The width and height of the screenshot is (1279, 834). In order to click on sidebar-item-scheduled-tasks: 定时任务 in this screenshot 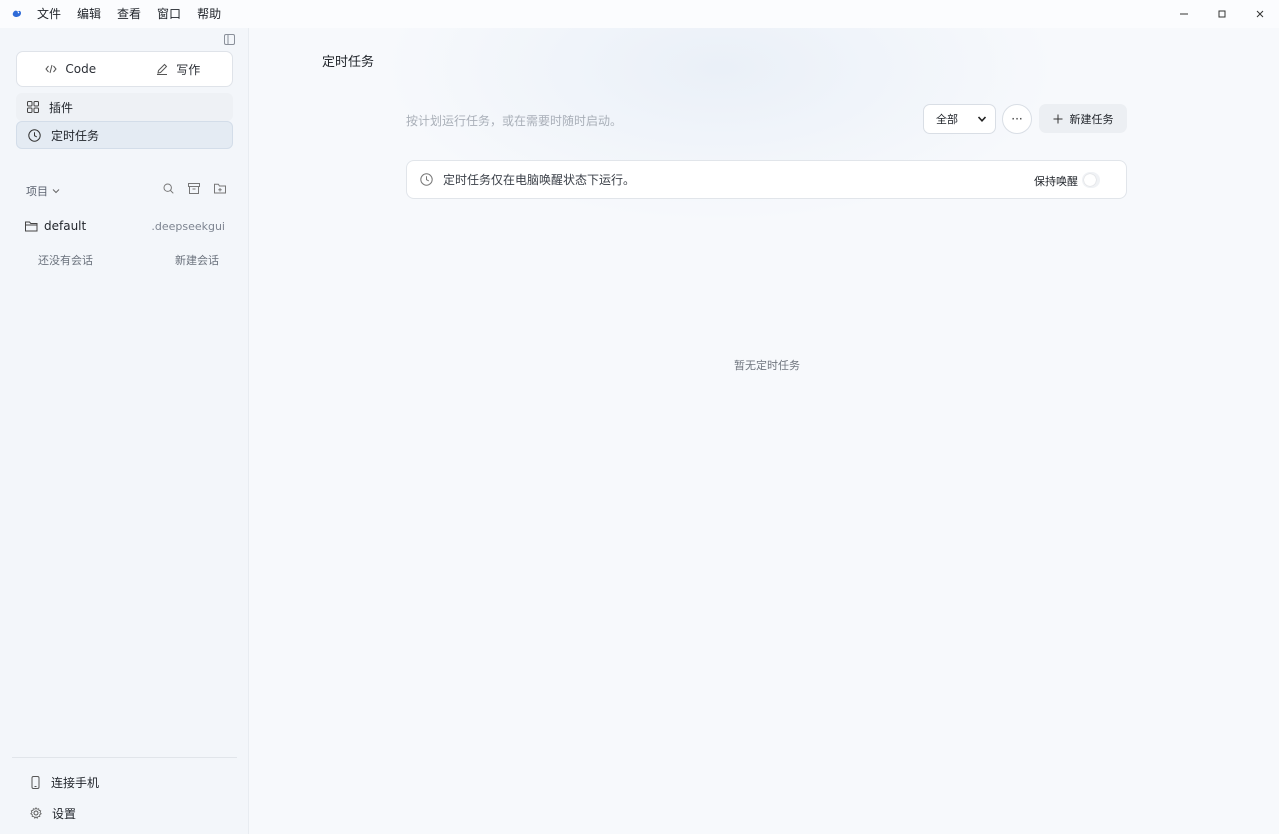, I will do `click(124, 135)`.